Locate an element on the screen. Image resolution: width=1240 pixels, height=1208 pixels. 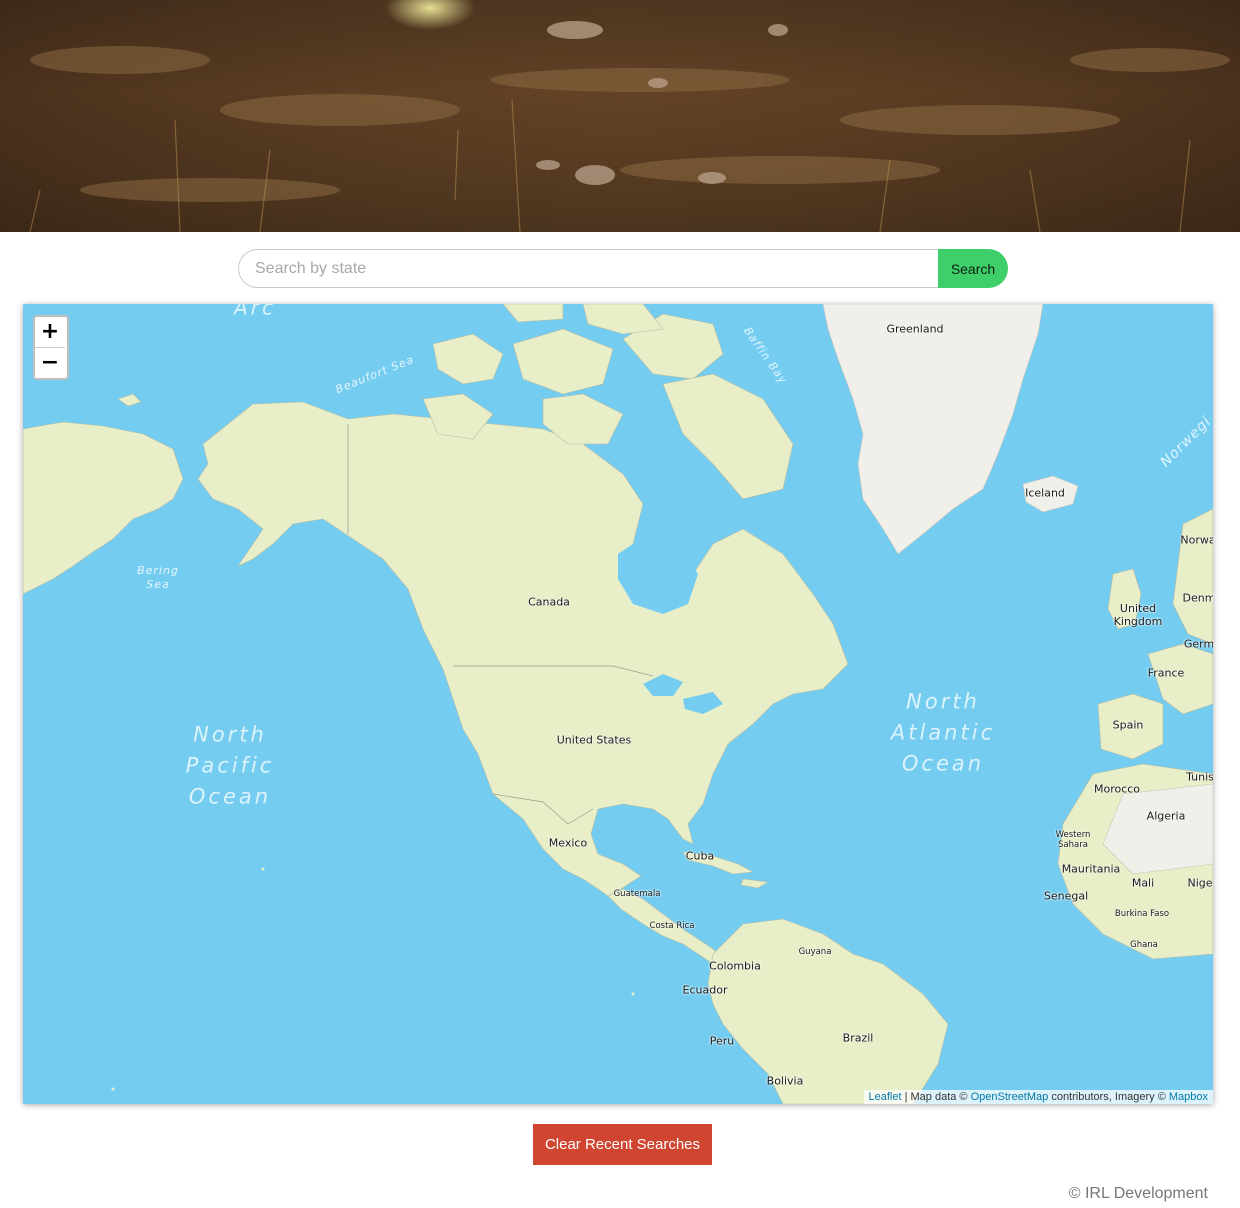
map-label-niger: Nige is located at coordinates (1200, 883).